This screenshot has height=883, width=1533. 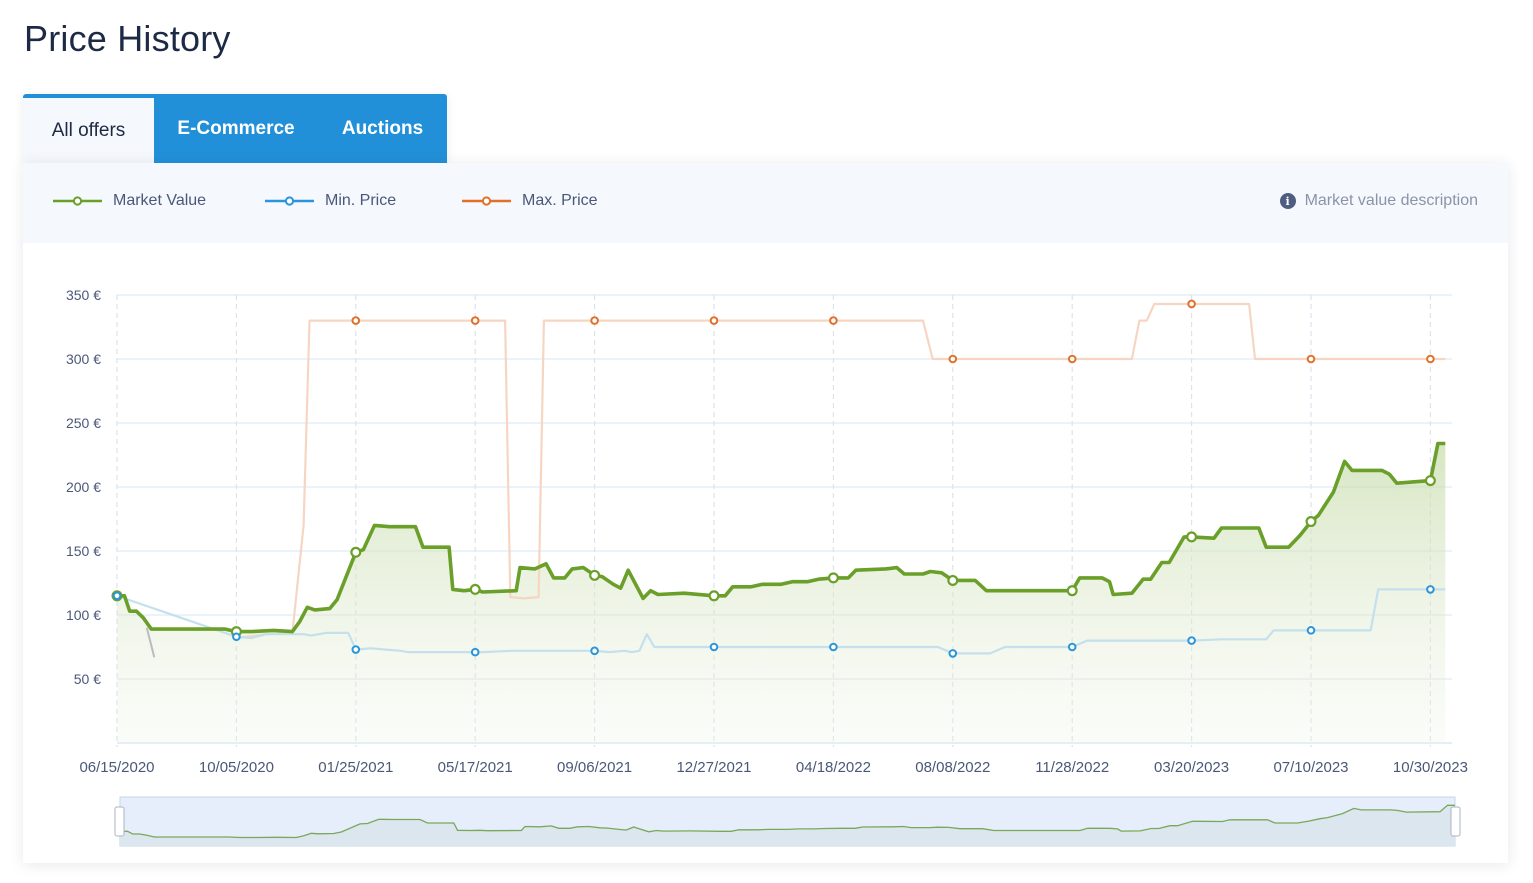 I want to click on tab-auctions: Auctions, so click(x=382, y=128).